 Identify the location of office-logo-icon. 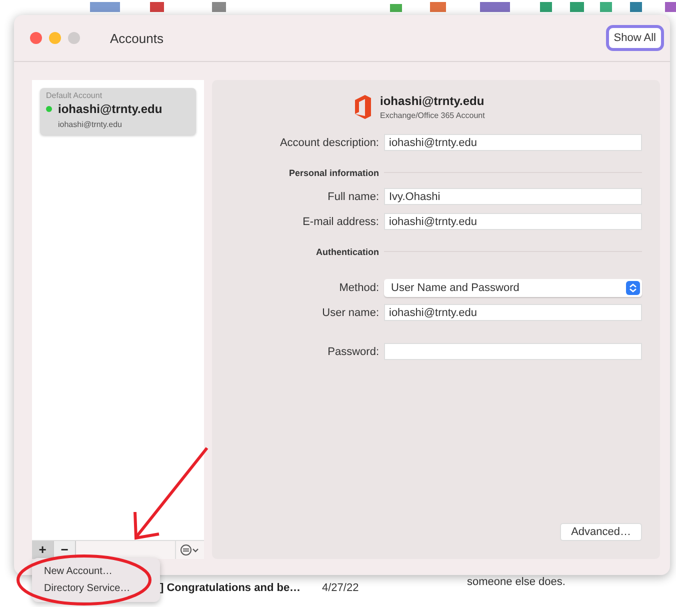
(362, 107).